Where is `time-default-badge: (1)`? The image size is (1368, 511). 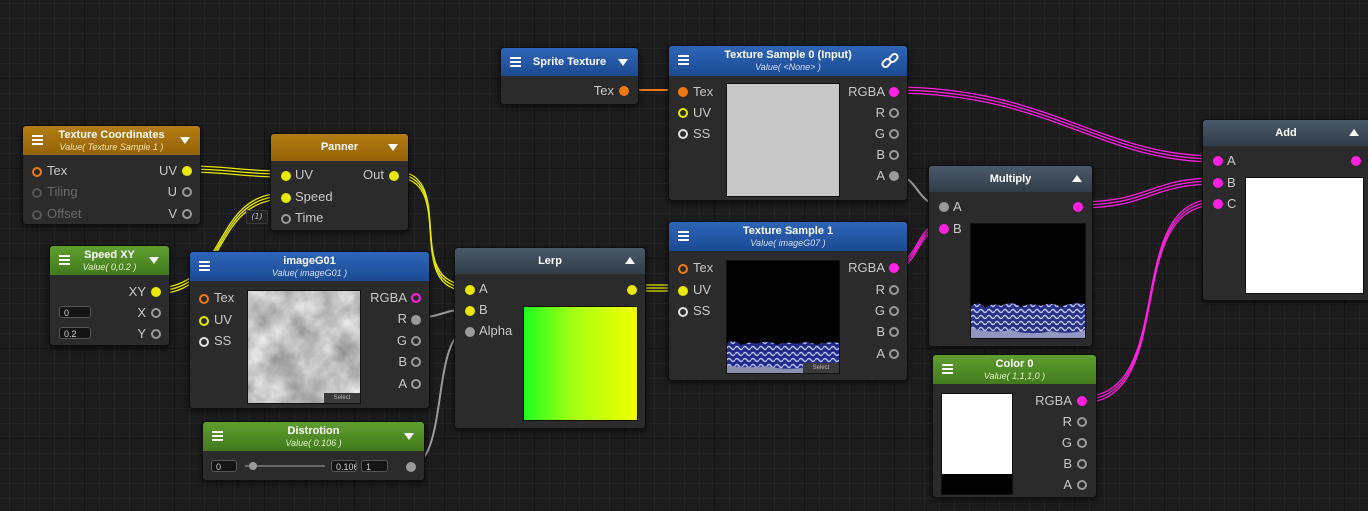 time-default-badge: (1) is located at coordinates (257, 217).